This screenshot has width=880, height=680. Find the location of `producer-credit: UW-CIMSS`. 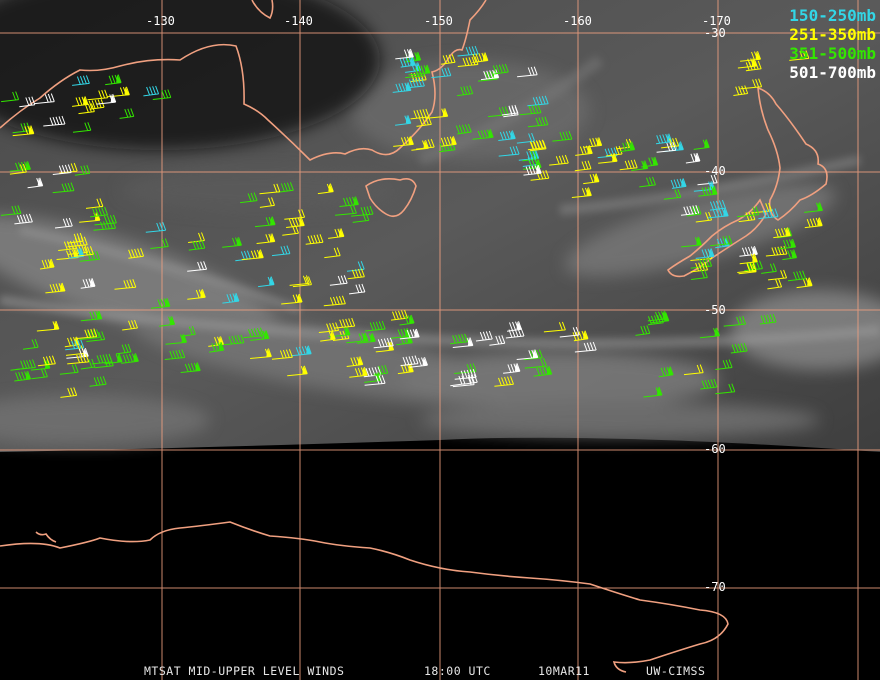

producer-credit: UW-CIMSS is located at coordinates (676, 671).